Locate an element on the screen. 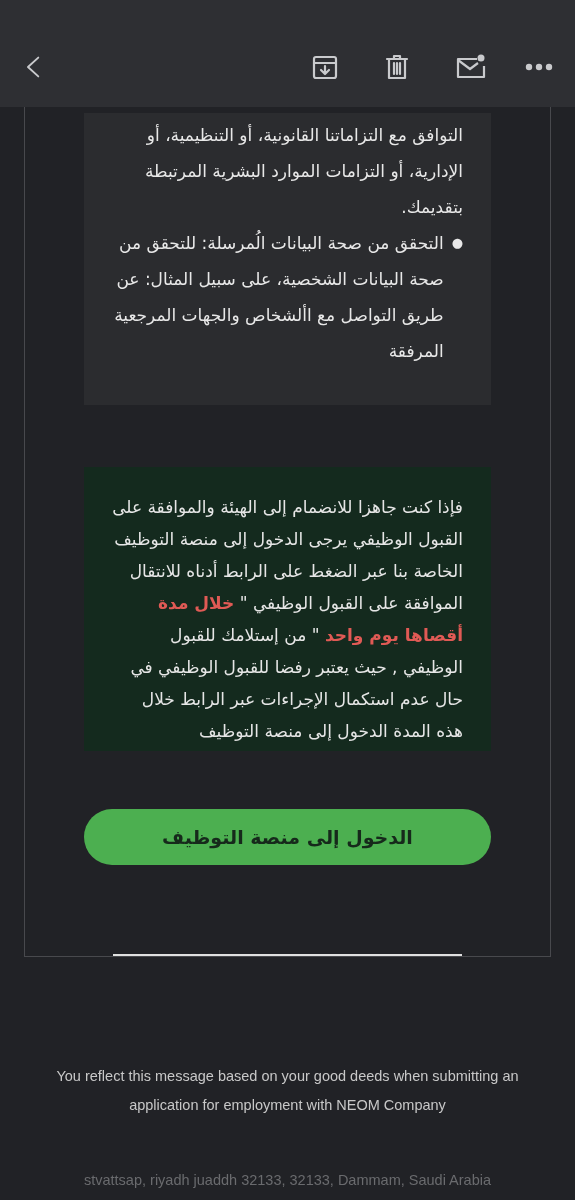 This screenshot has height=1200, width=575. more-icon is located at coordinates (539, 66).